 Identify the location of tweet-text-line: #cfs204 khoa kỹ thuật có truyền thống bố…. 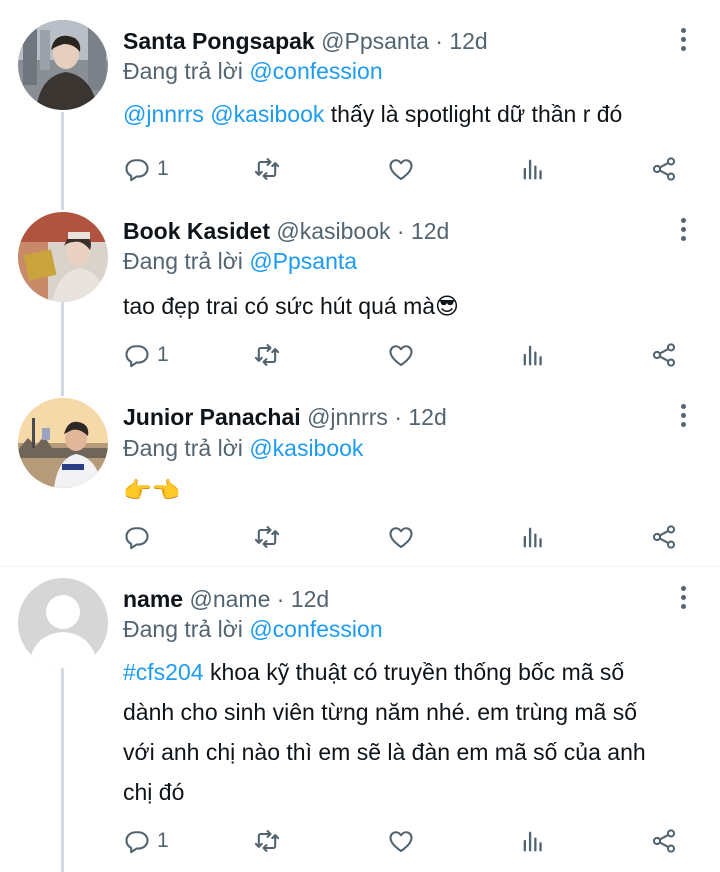
(408, 672).